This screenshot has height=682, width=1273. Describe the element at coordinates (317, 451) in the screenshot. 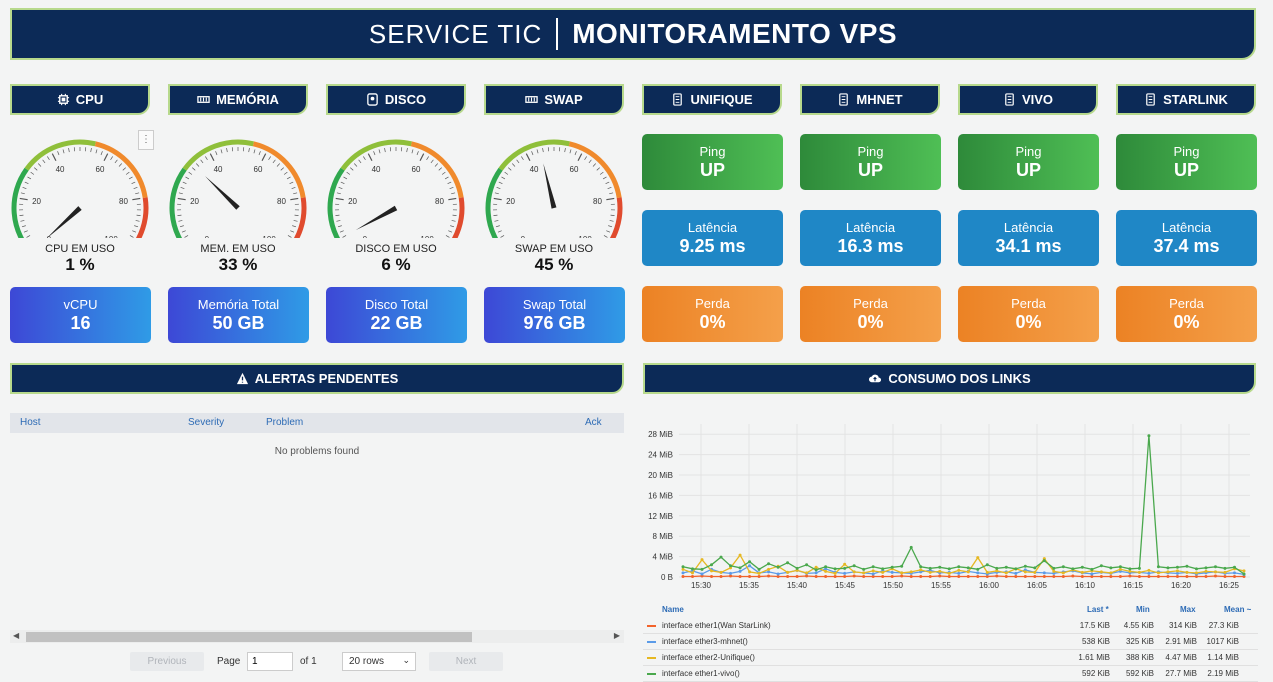

I see `empty-state-text: No problems found` at that location.